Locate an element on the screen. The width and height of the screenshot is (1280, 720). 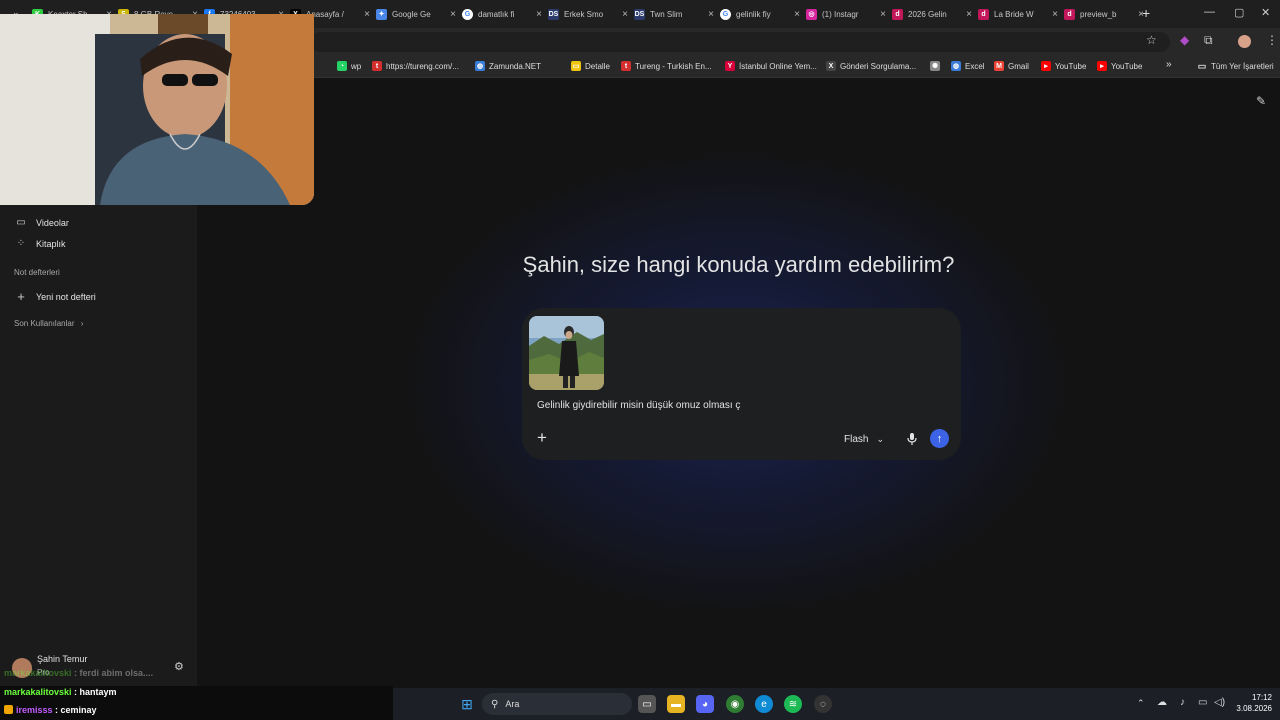
tab-title: damatlık fi is located at coordinates (496, 14).